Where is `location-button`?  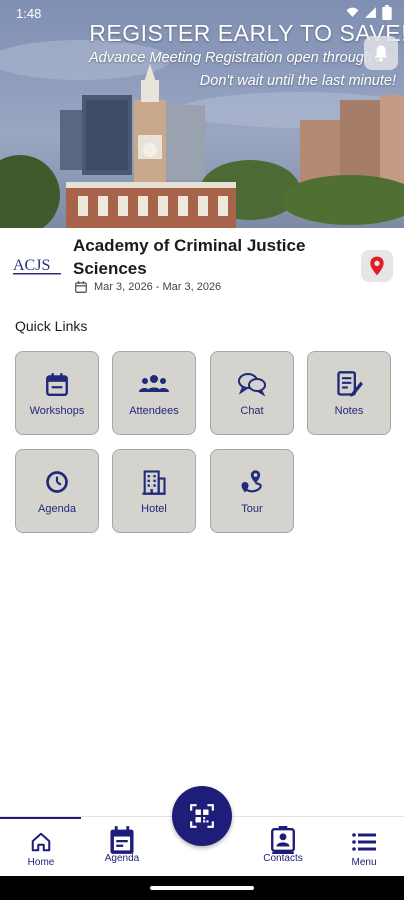
location-button is located at coordinates (377, 266).